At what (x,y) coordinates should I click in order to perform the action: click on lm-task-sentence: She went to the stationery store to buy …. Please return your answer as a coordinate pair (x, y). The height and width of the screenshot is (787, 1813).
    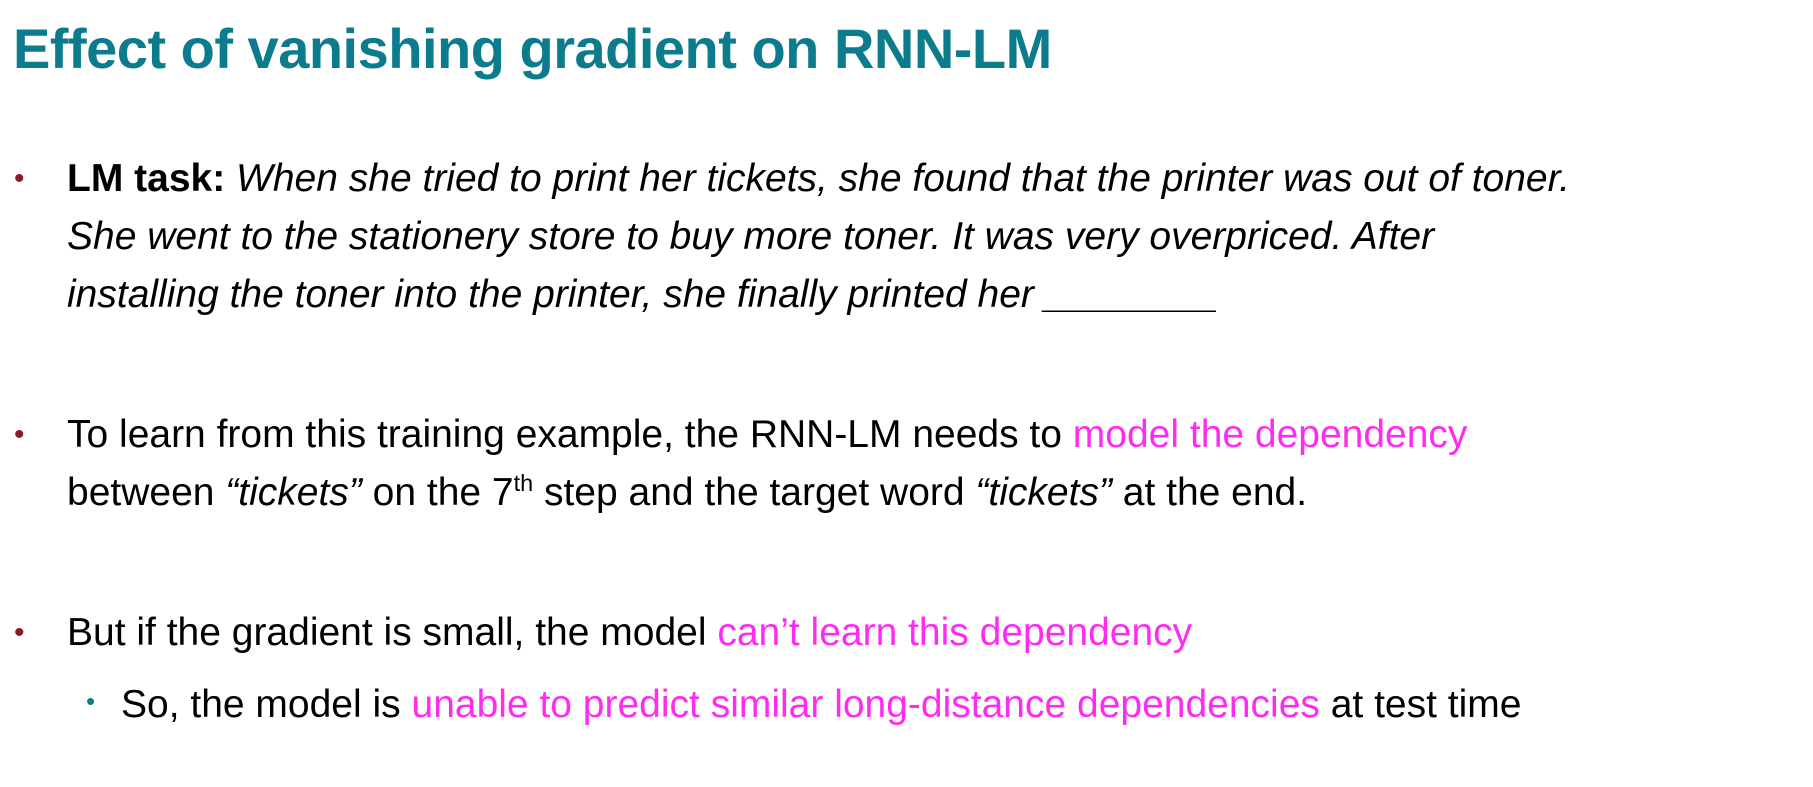
    Looking at the image, I should click on (751, 236).